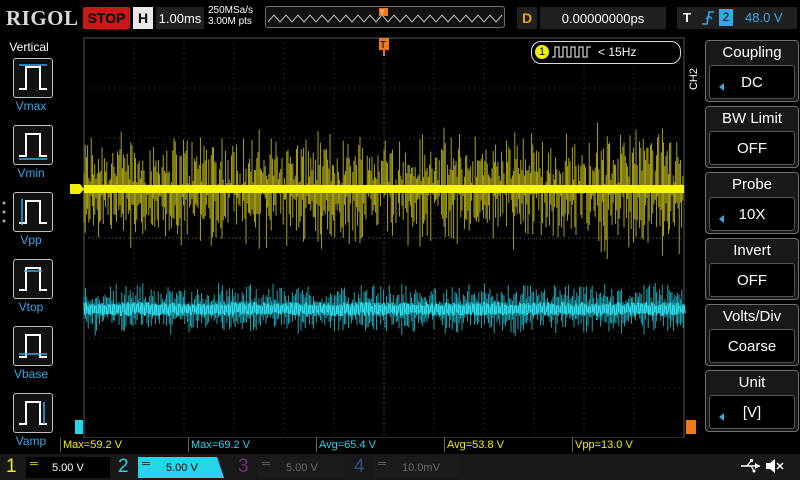 The width and height of the screenshot is (800, 480). What do you see at coordinates (77, 189) in the screenshot?
I see `ch1-offset-marker` at bounding box center [77, 189].